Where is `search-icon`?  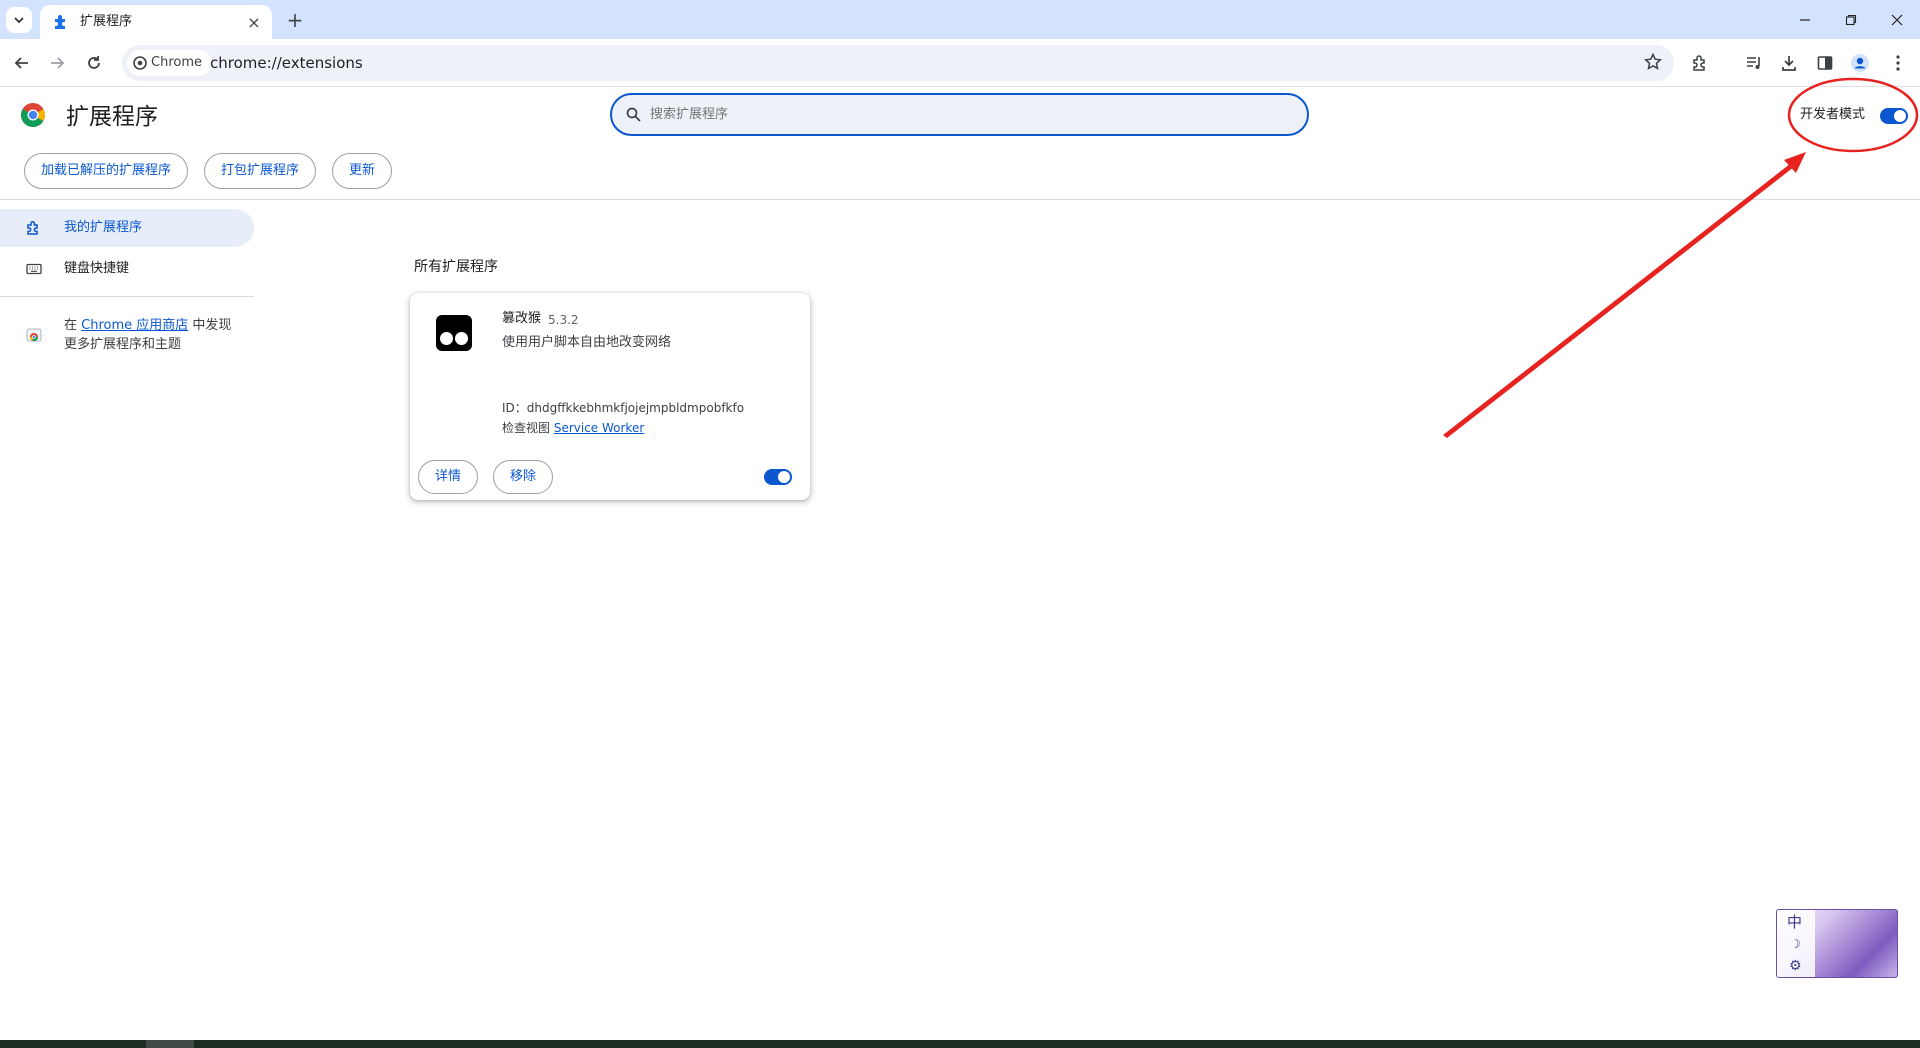 search-icon is located at coordinates (633, 114).